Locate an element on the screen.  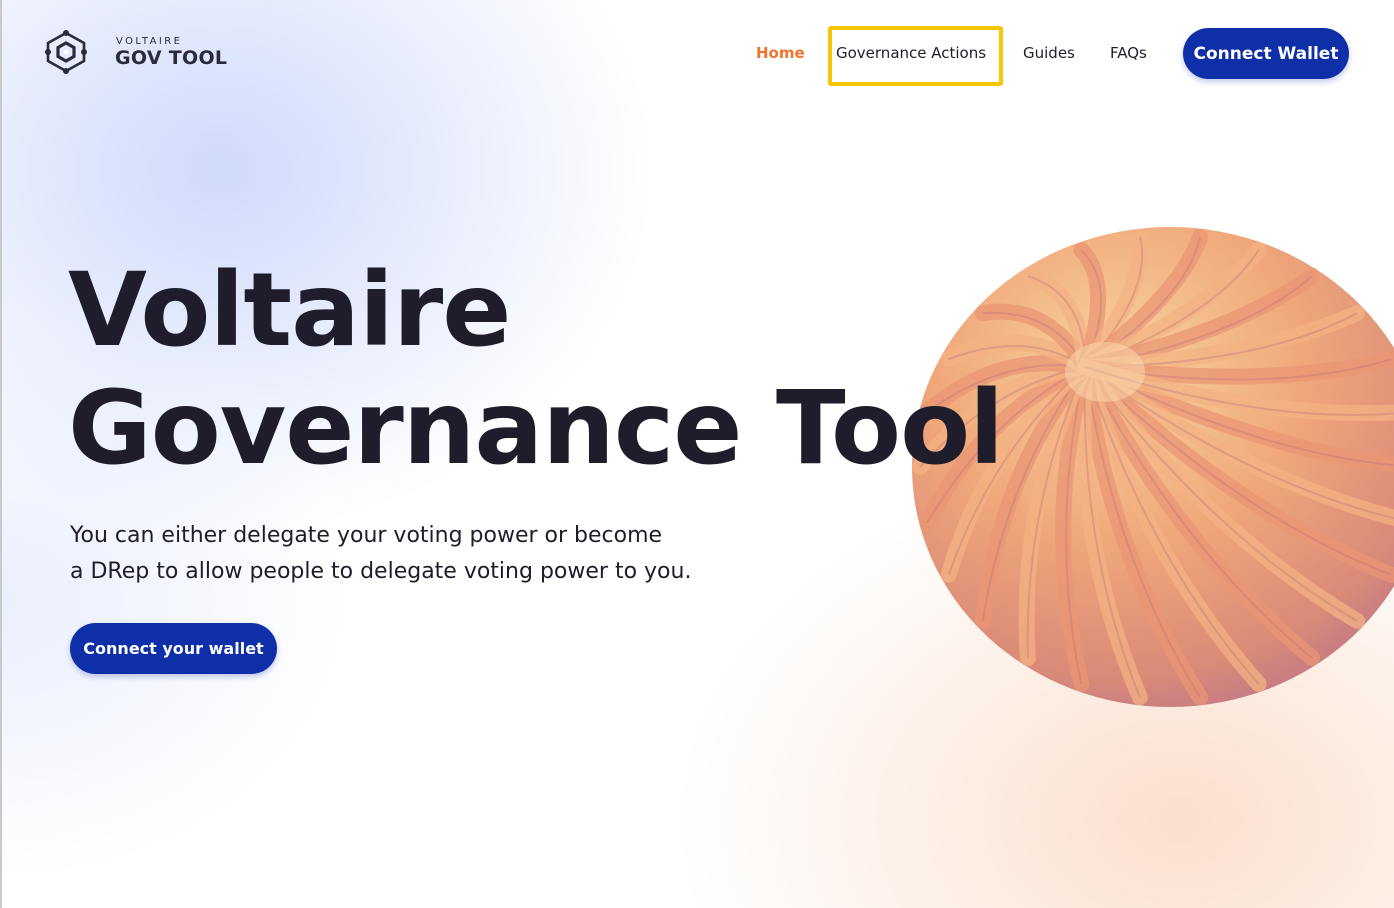
nav-guides-link: Guides is located at coordinates (1049, 53).